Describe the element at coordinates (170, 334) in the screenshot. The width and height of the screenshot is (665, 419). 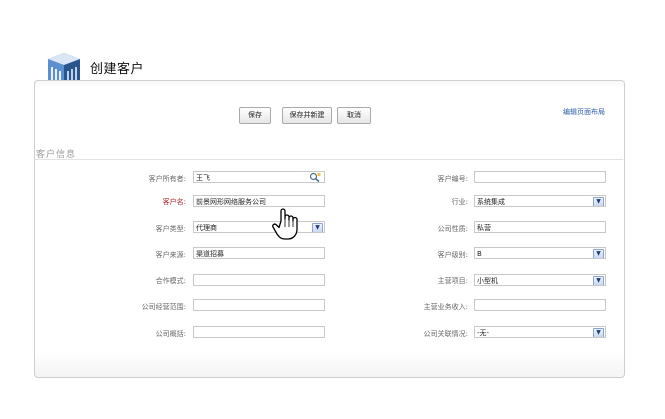
I see `company-overview-label: 公司概括:` at that location.